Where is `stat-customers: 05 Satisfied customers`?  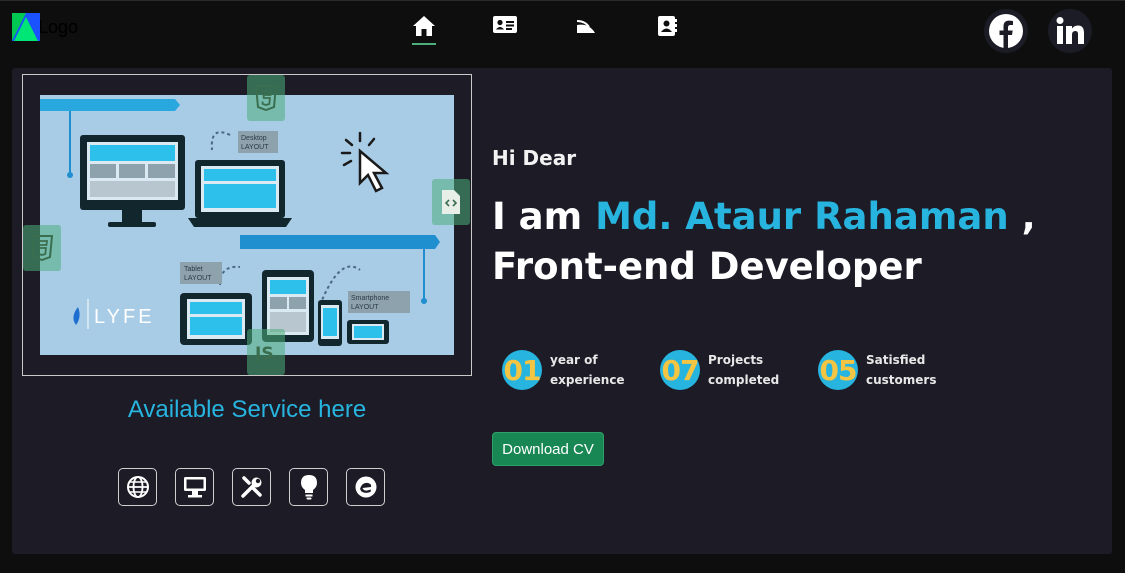 stat-customers: 05 Satisfied customers is located at coordinates (877, 370).